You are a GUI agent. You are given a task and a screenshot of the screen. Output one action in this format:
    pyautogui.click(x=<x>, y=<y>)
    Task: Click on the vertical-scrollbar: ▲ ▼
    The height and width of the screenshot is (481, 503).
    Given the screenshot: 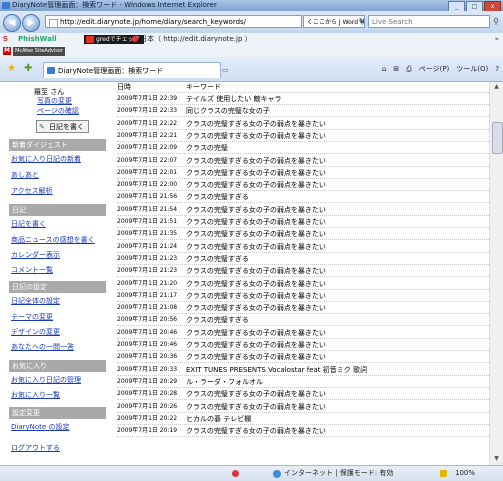 What is the action you would take?
    pyautogui.click(x=496, y=273)
    